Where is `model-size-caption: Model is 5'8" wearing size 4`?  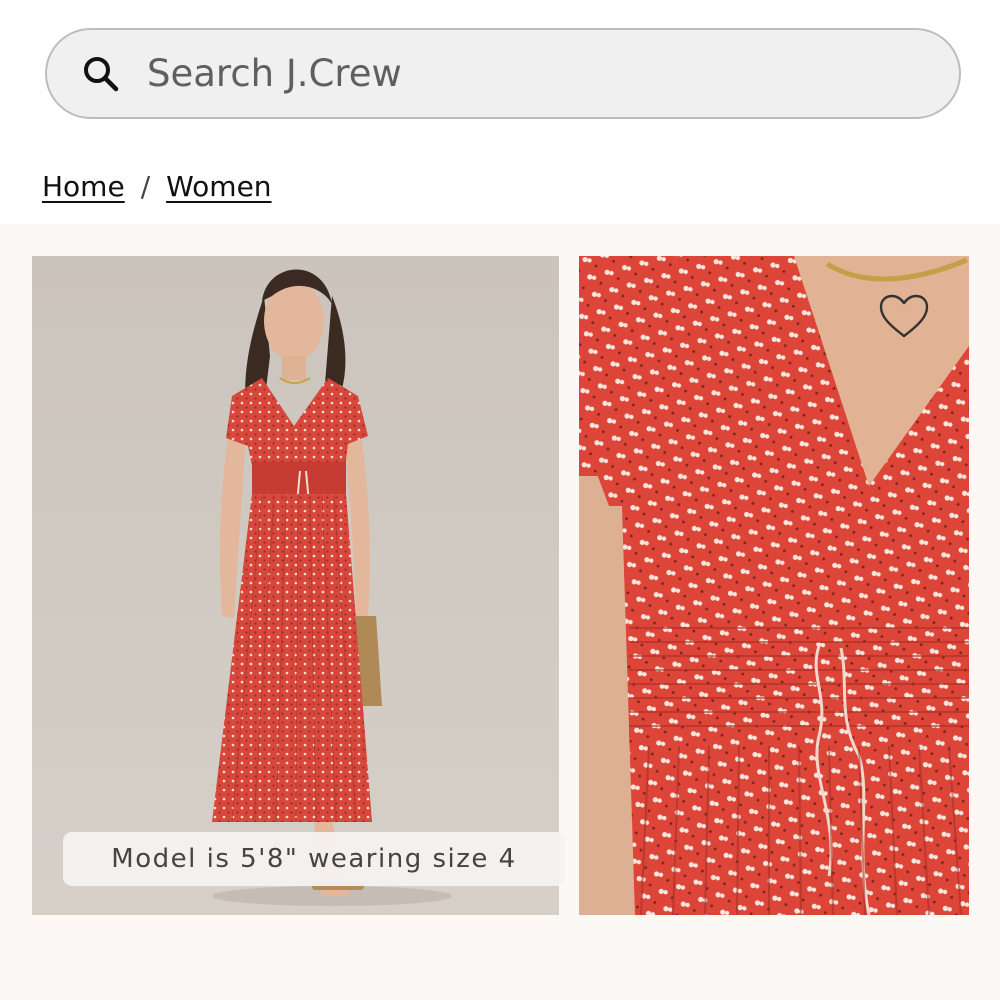 model-size-caption: Model is 5'8" wearing size 4 is located at coordinates (314, 859).